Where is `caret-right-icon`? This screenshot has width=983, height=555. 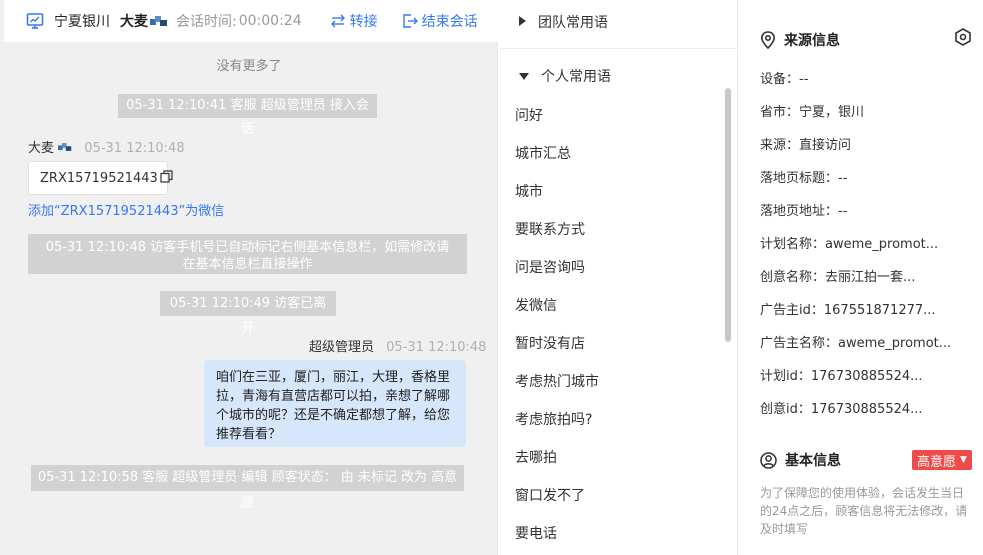 caret-right-icon is located at coordinates (522, 22).